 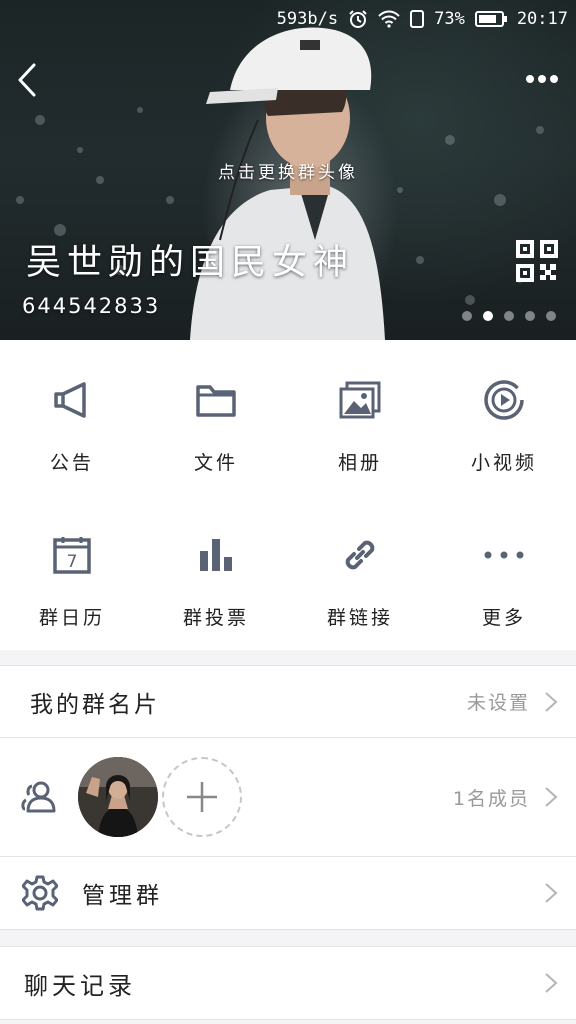 What do you see at coordinates (38, 797) in the screenshot?
I see `members-icon` at bounding box center [38, 797].